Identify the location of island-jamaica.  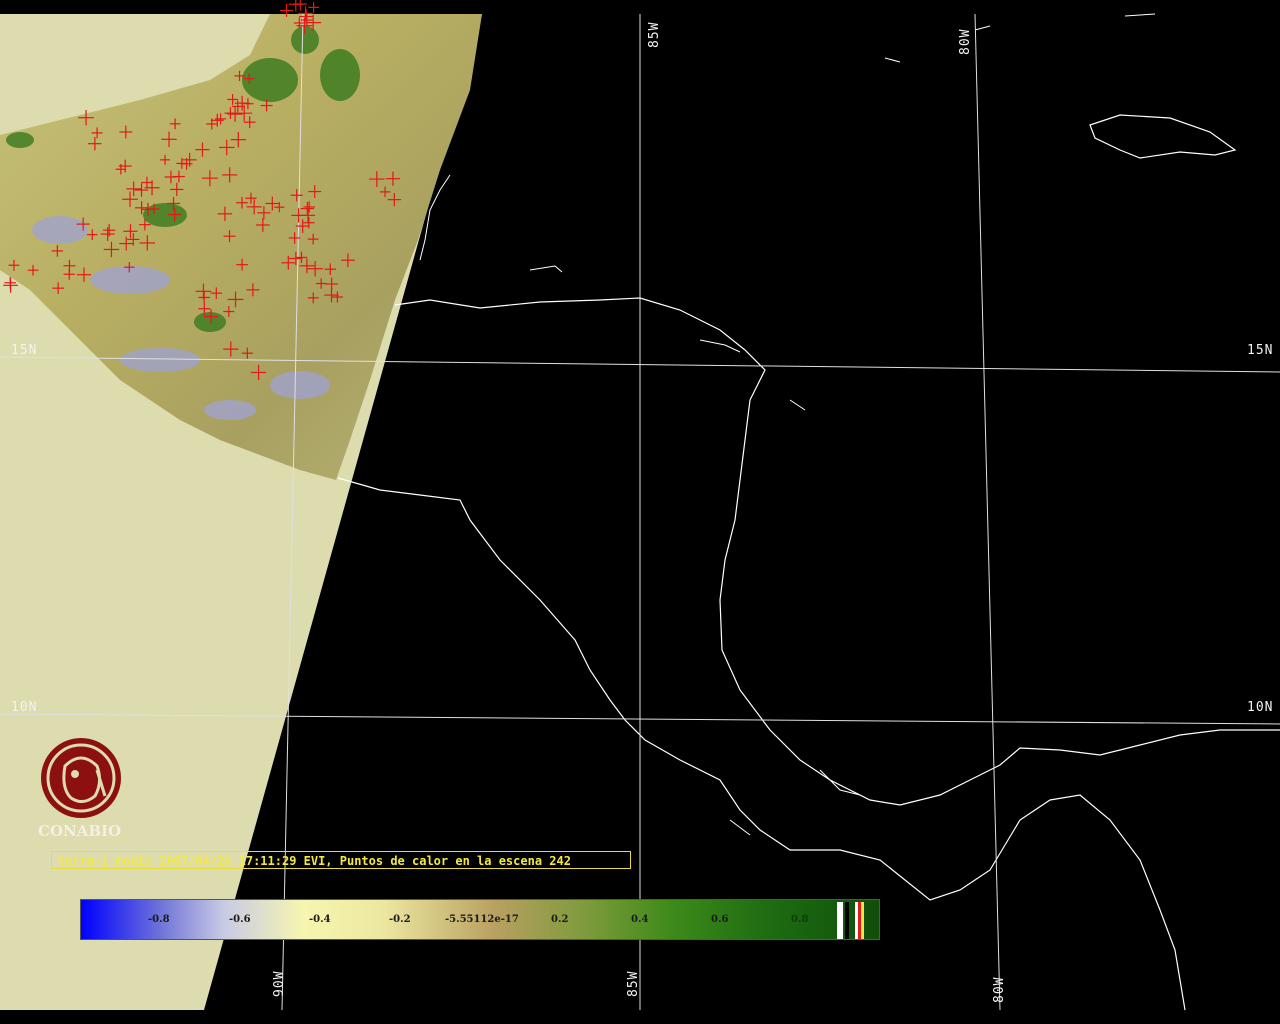
(1163, 136).